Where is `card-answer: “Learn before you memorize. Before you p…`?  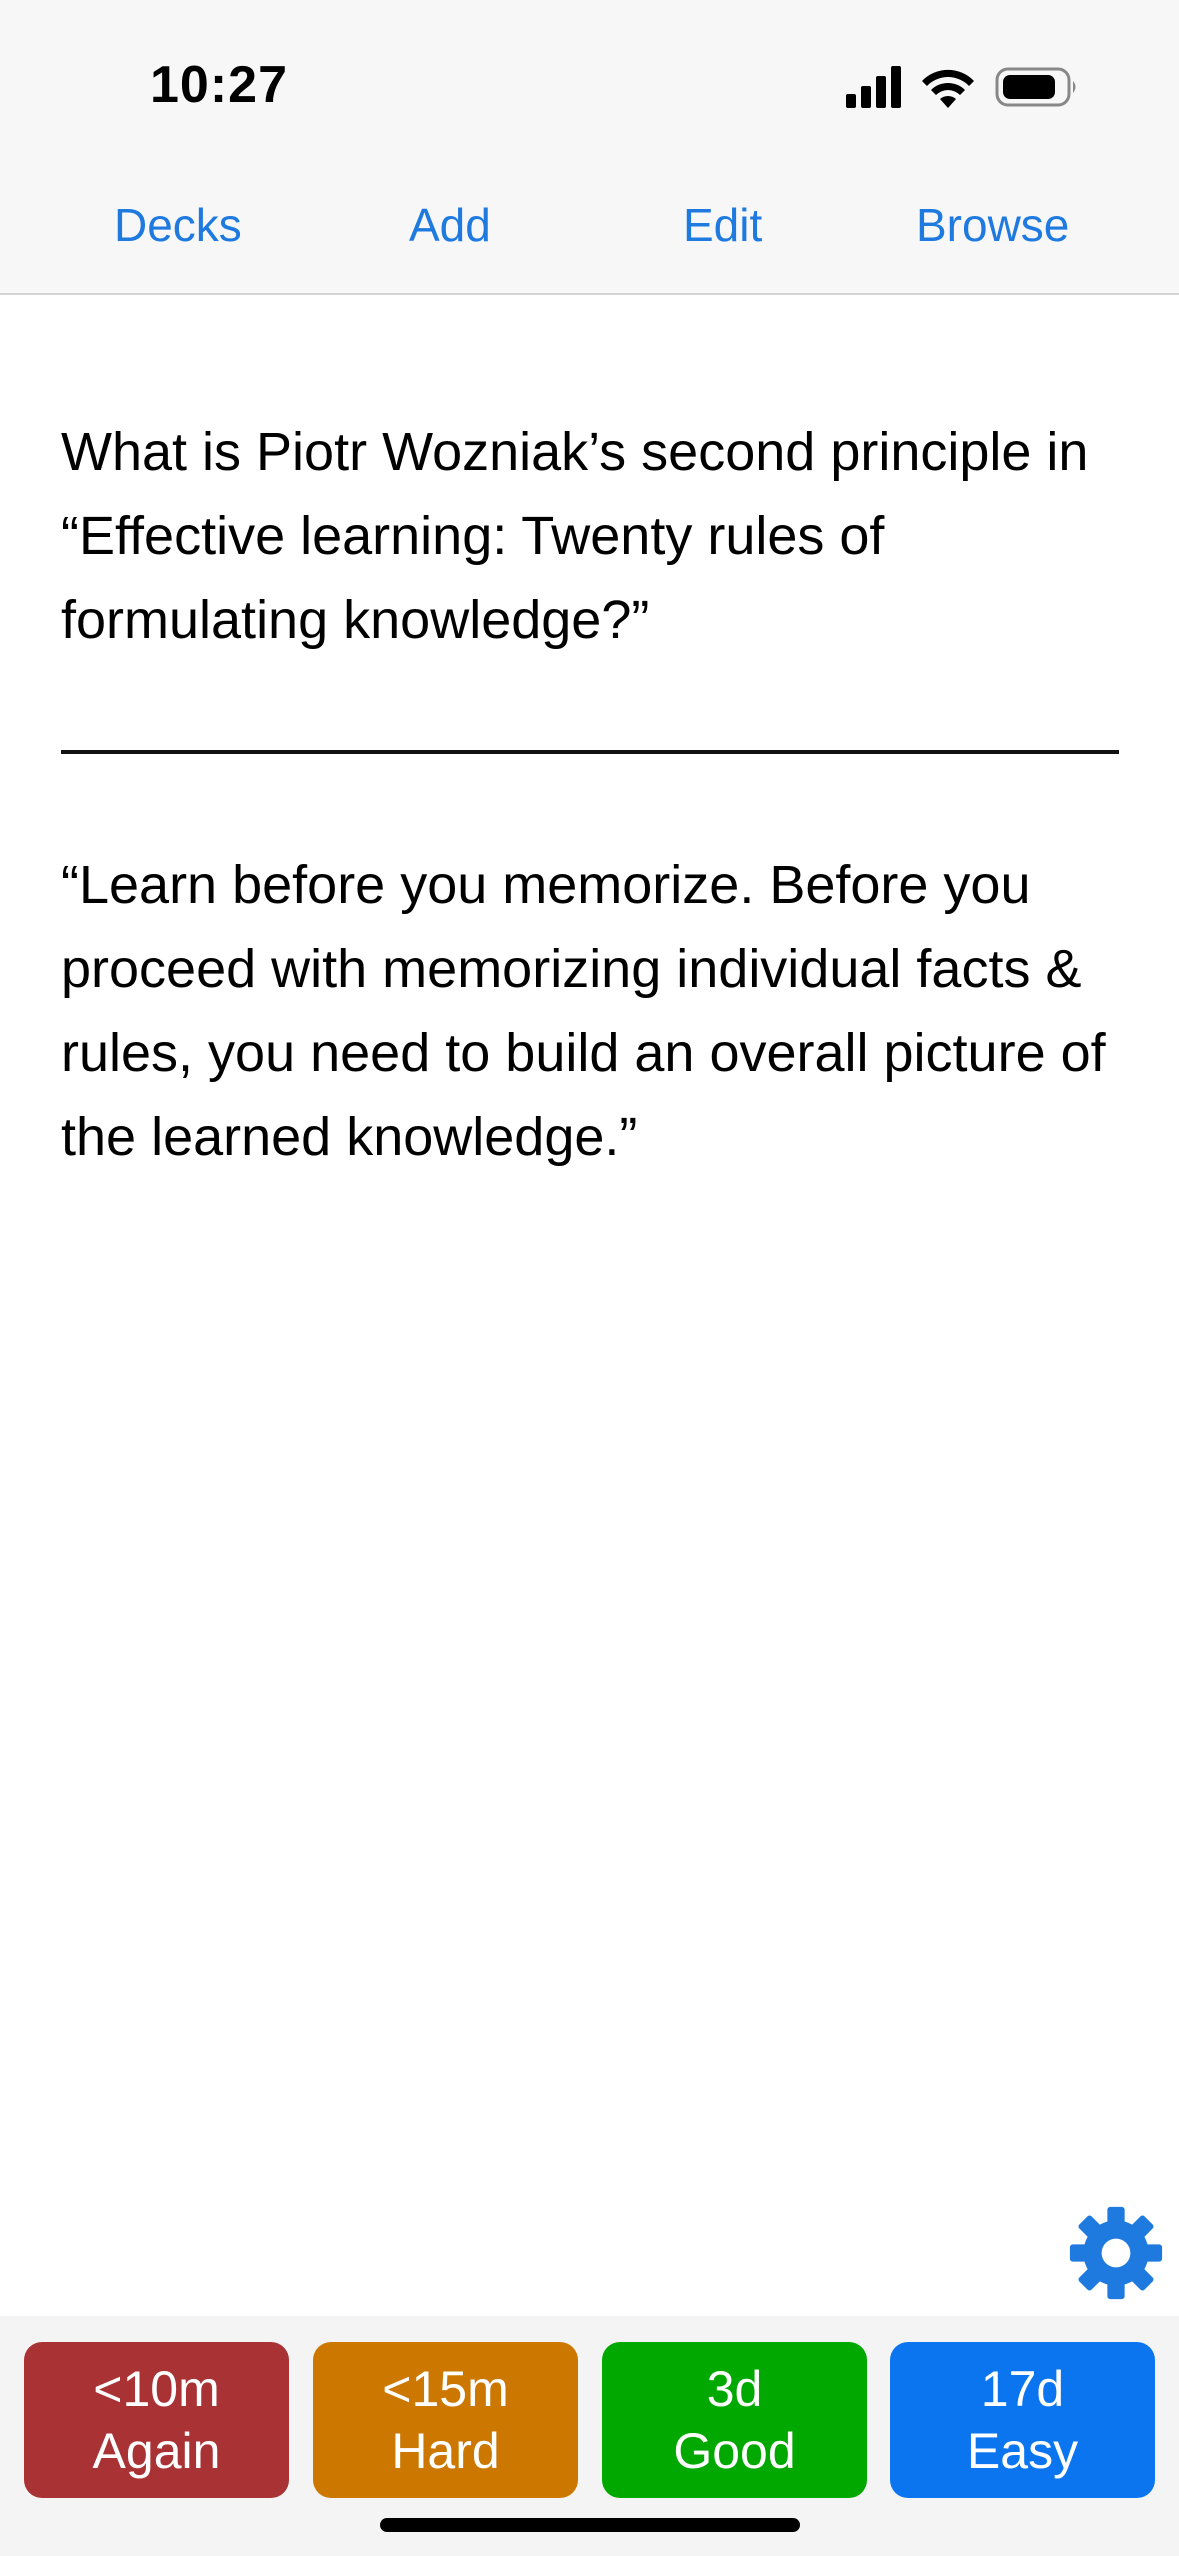
card-answer: “Learn before you memorize. Before you p… is located at coordinates (591, 1011).